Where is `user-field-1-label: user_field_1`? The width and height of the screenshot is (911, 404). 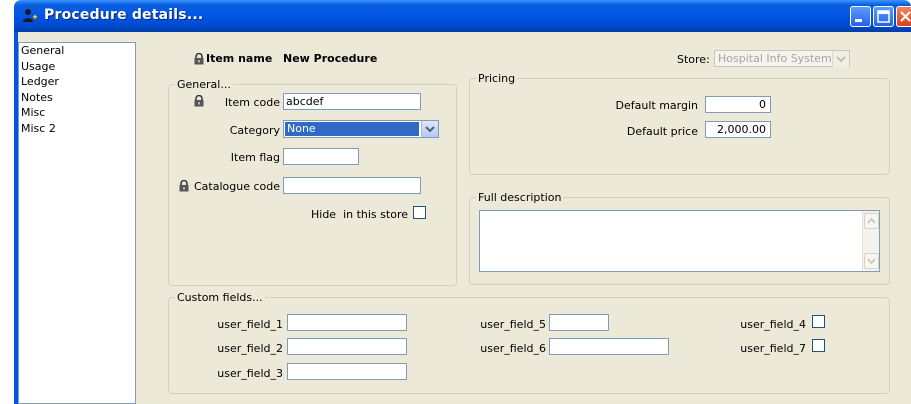 user-field-1-label: user_field_1 is located at coordinates (250, 324).